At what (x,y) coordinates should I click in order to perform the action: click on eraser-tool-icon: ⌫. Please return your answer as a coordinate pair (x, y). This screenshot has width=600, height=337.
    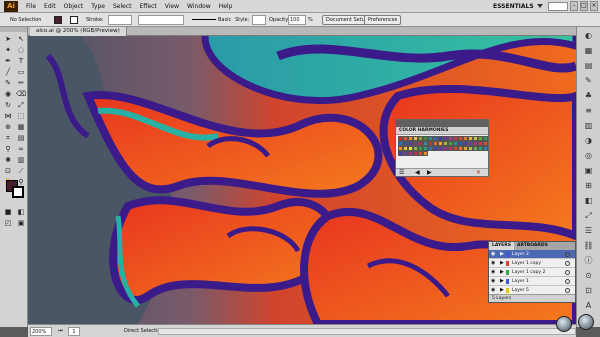
    Looking at the image, I should click on (21, 94).